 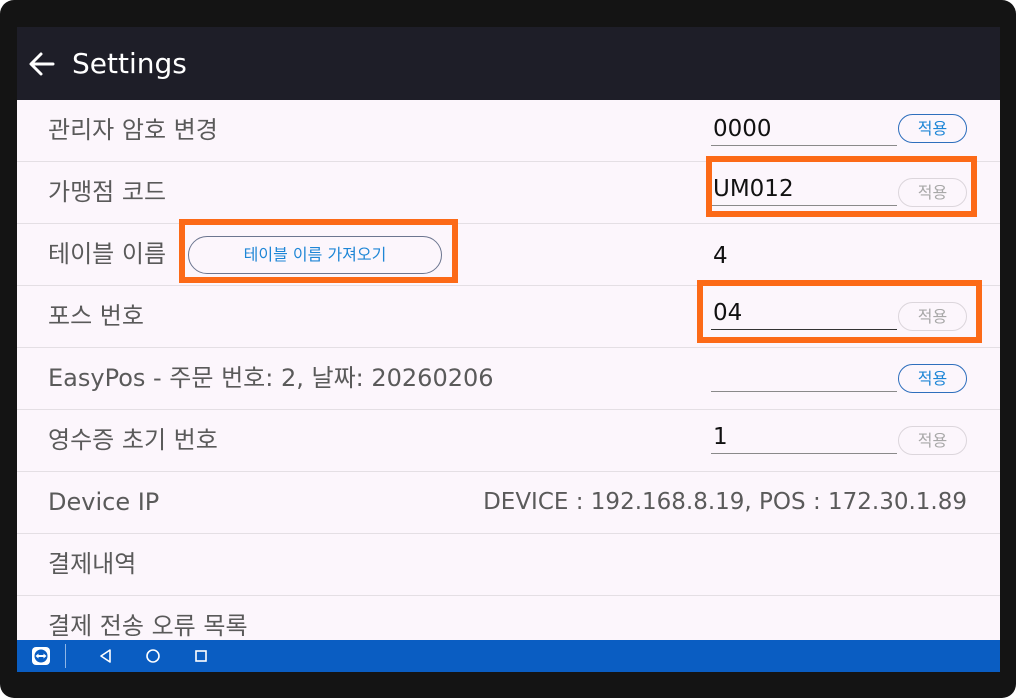 What do you see at coordinates (133, 440) in the screenshot?
I see `receipt-start-label: 영수증 초기 번호` at bounding box center [133, 440].